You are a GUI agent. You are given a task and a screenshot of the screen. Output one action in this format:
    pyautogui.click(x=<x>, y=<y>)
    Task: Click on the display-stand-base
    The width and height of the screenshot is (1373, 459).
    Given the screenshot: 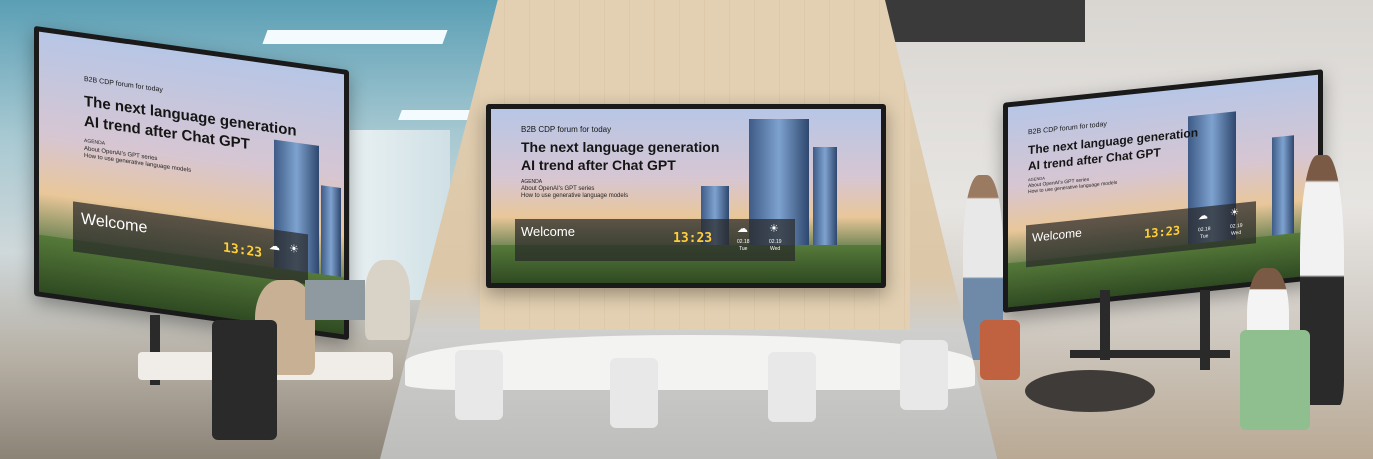 What is the action you would take?
    pyautogui.click(x=1150, y=354)
    